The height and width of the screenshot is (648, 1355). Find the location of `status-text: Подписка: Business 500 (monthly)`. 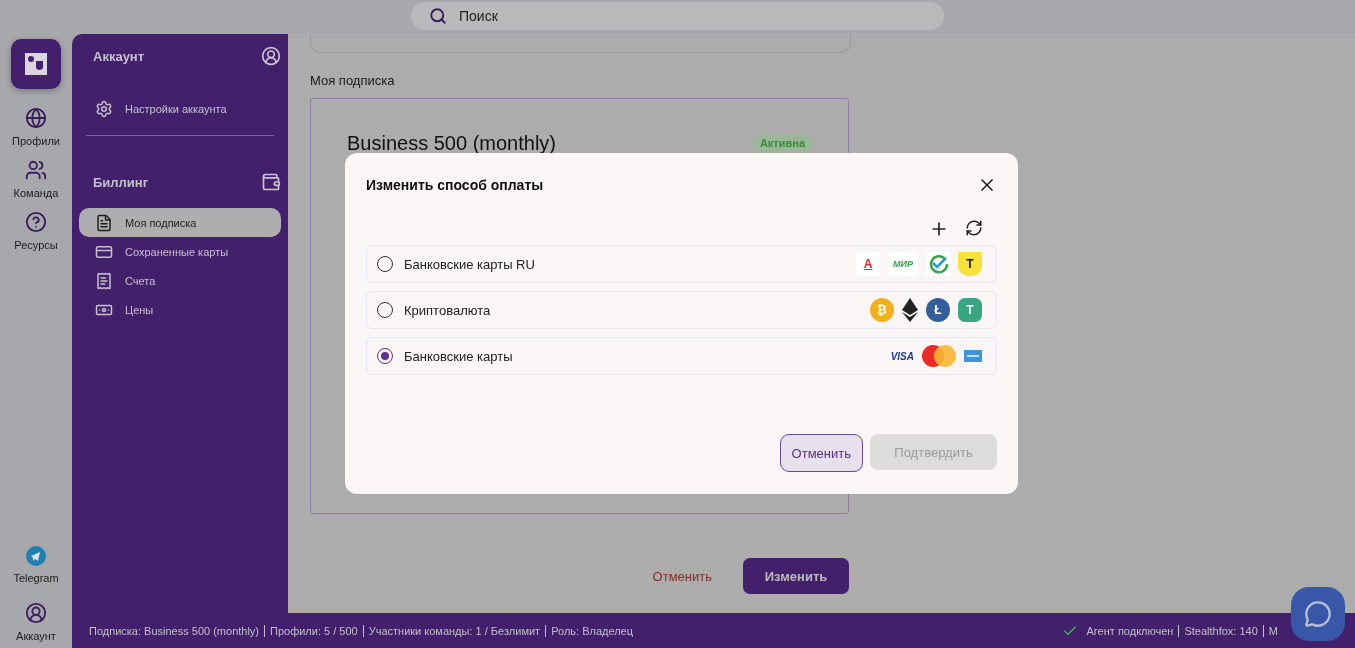

status-text: Подписка: Business 500 (monthly) is located at coordinates (175, 630).